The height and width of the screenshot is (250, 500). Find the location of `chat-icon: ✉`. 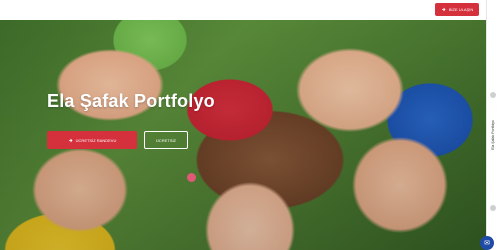

chat-icon: ✉ is located at coordinates (487, 243).